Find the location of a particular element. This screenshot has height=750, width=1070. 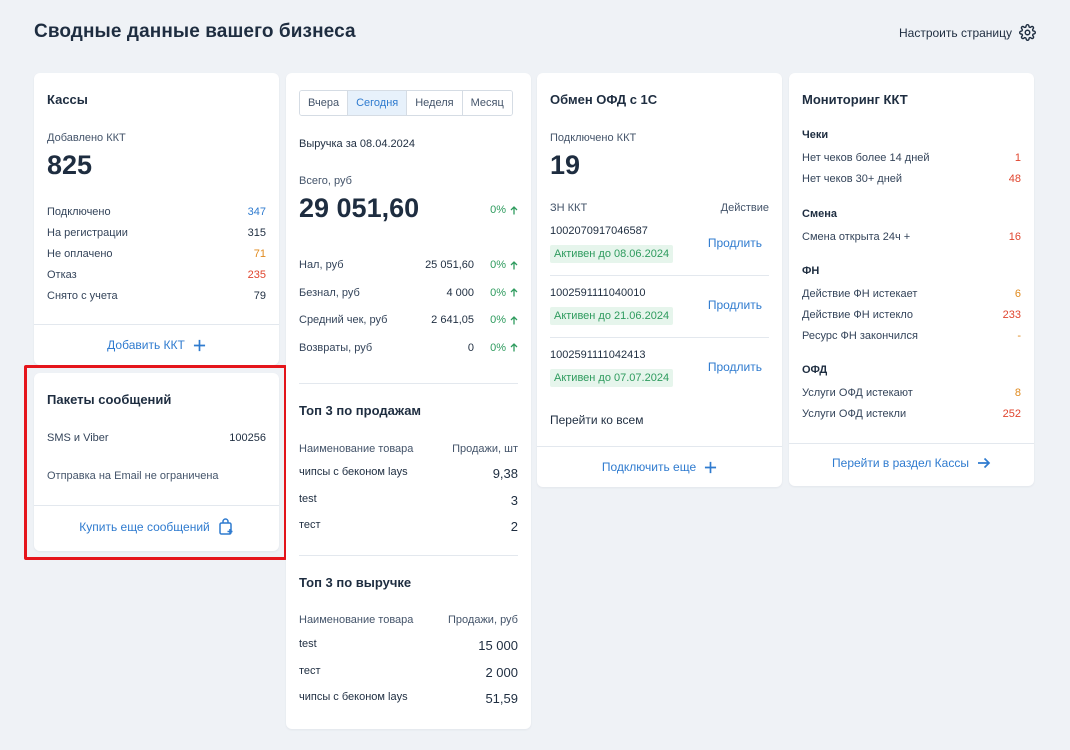

tab-period: Сегодня is located at coordinates (378, 103).